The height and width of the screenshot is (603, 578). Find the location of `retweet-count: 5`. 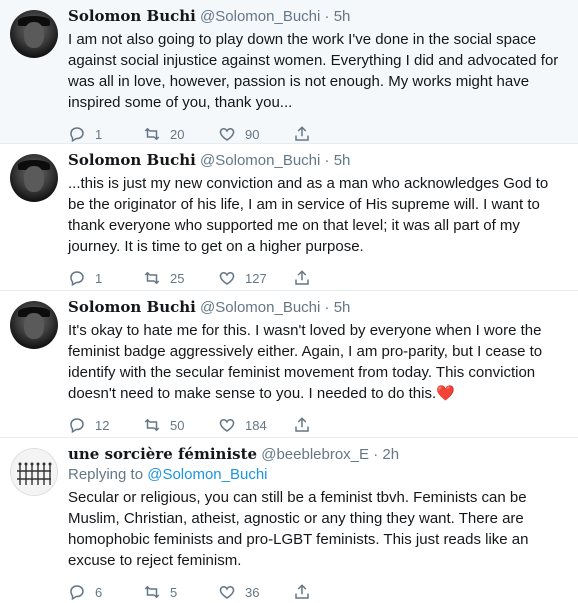

retweet-count: 5 is located at coordinates (174, 592).